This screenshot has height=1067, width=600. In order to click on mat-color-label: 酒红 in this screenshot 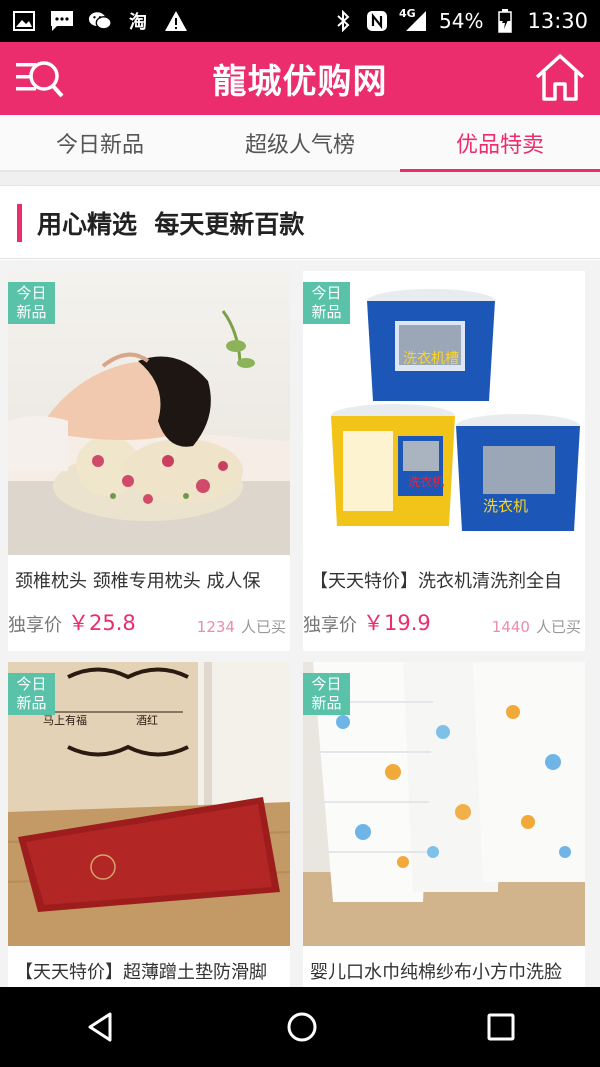, I will do `click(147, 720)`.